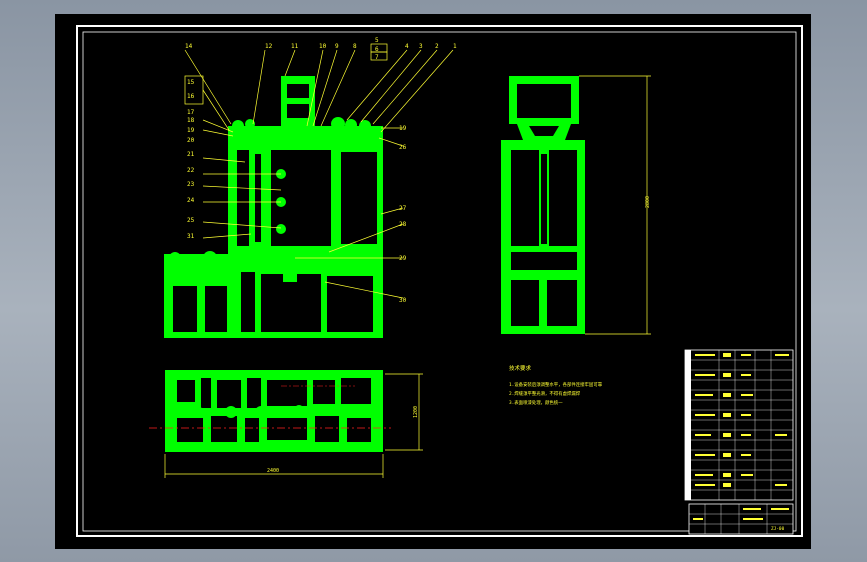 The height and width of the screenshot is (562, 867). What do you see at coordinates (377, 40) in the screenshot?
I see `callout-5: 5` at bounding box center [377, 40].